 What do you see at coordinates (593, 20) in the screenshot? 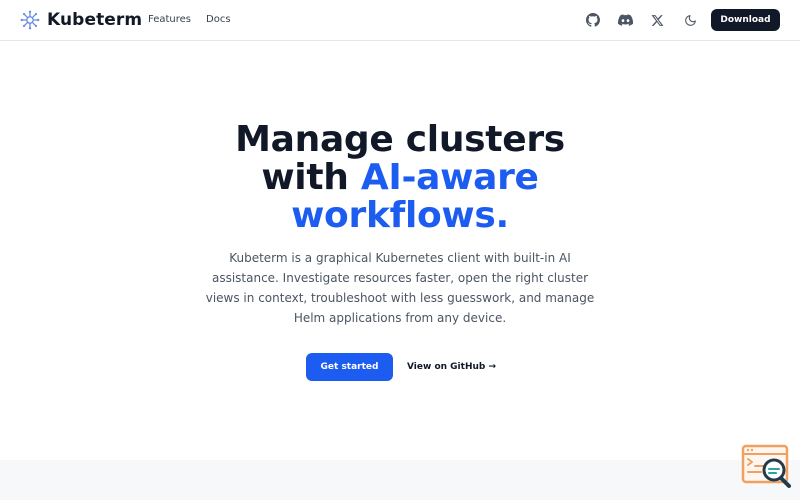
I see `github-icon` at bounding box center [593, 20].